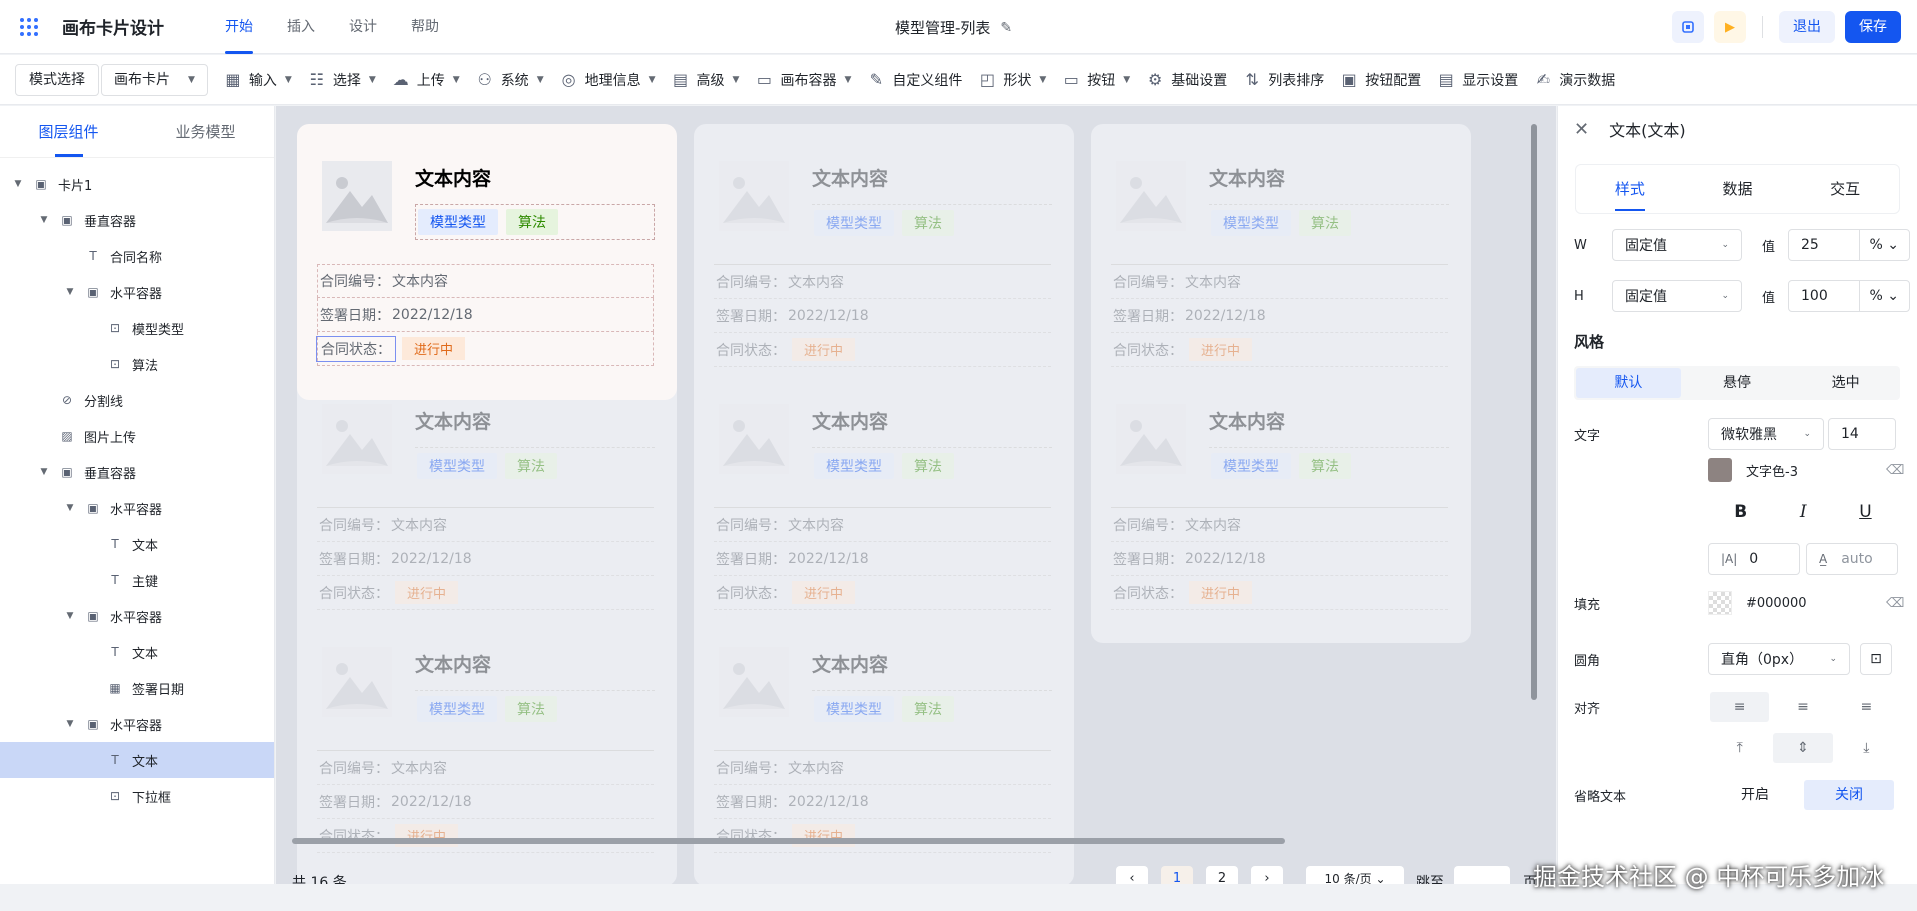 This screenshot has height=911, width=1917. Describe the element at coordinates (1779, 659) in the screenshot. I see `radius-select: 直角（0px） ⌄` at that location.